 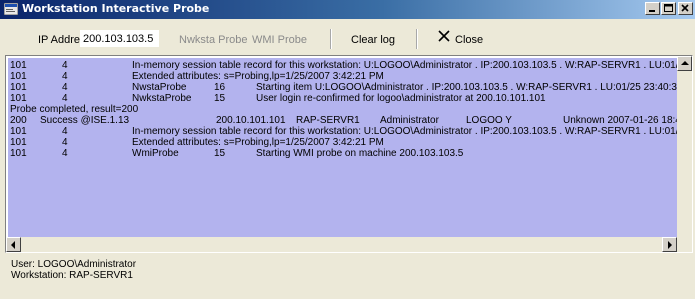 What do you see at coordinates (116, 8) in the screenshot?
I see `window-title: Workstation Interactive Probe` at bounding box center [116, 8].